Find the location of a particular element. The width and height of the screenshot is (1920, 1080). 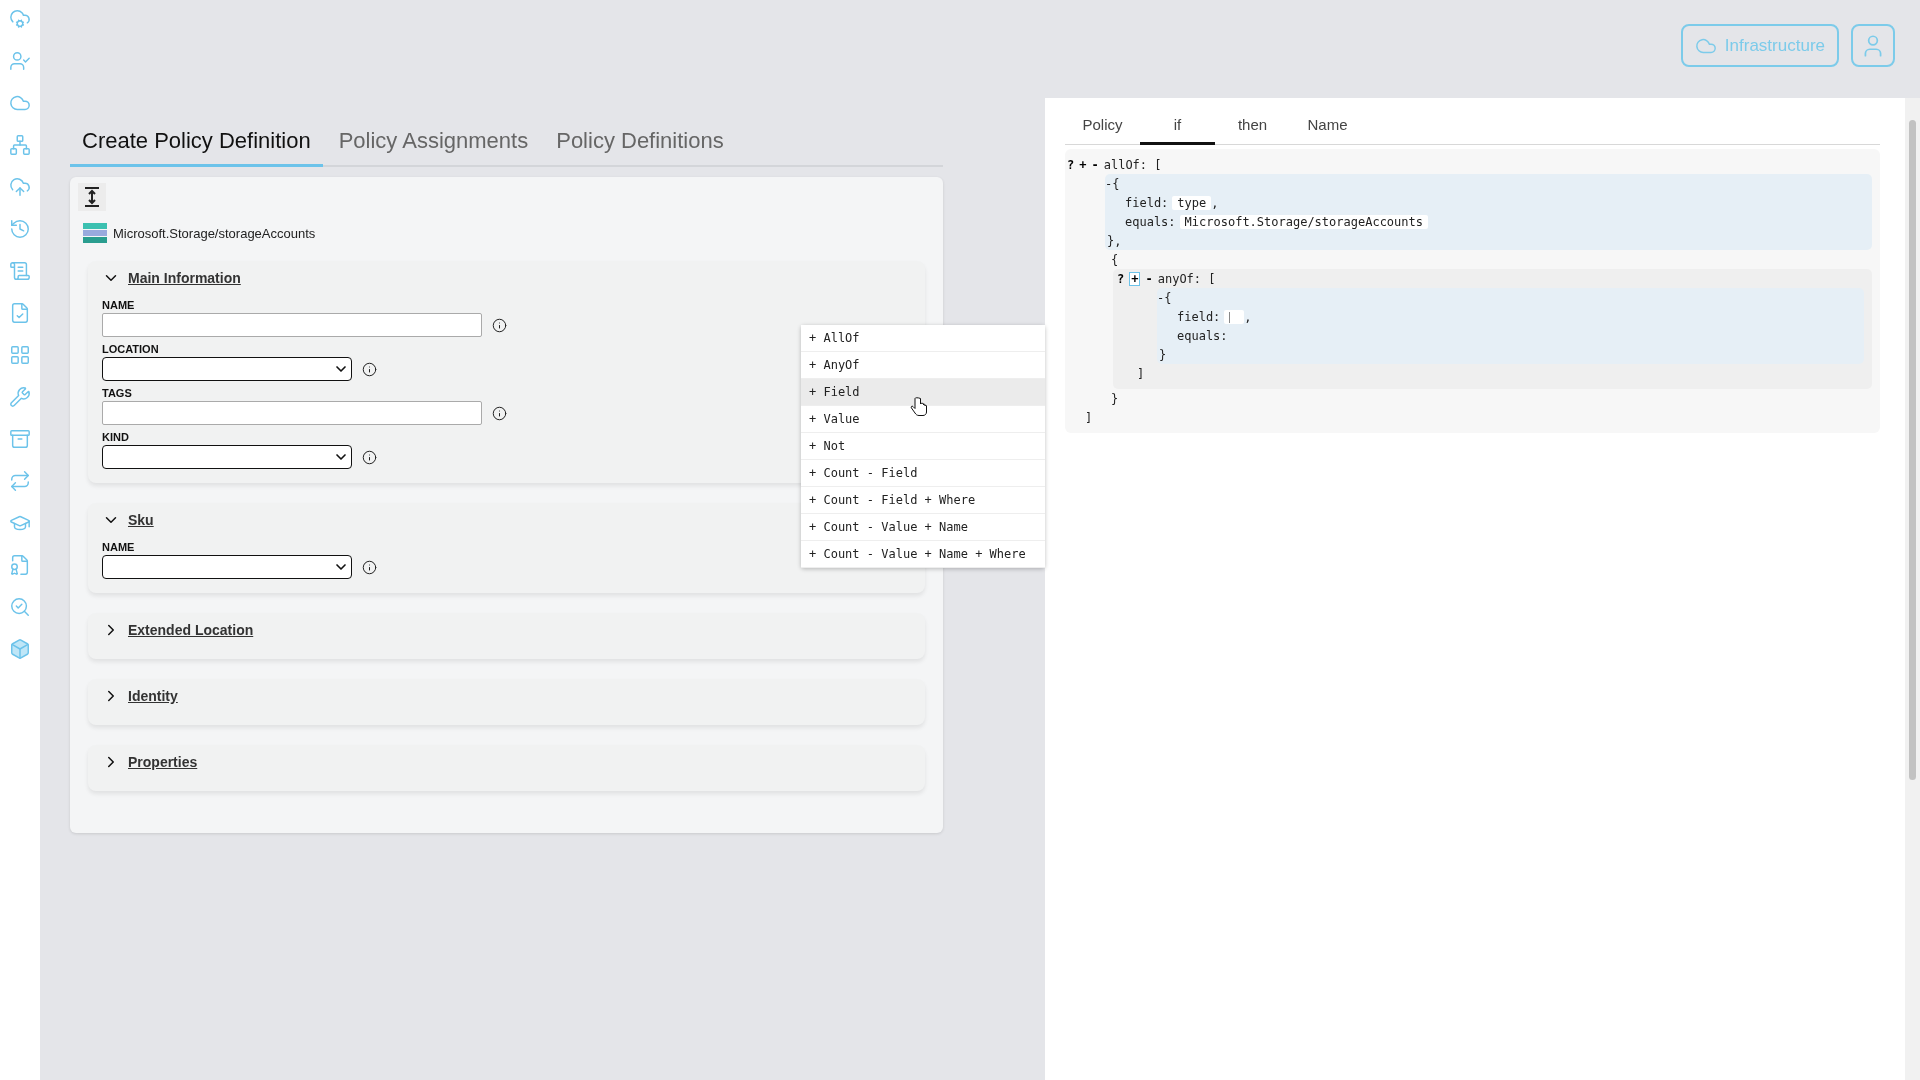

menu-item: + Count - Value + Name + Where is located at coordinates (923, 554).